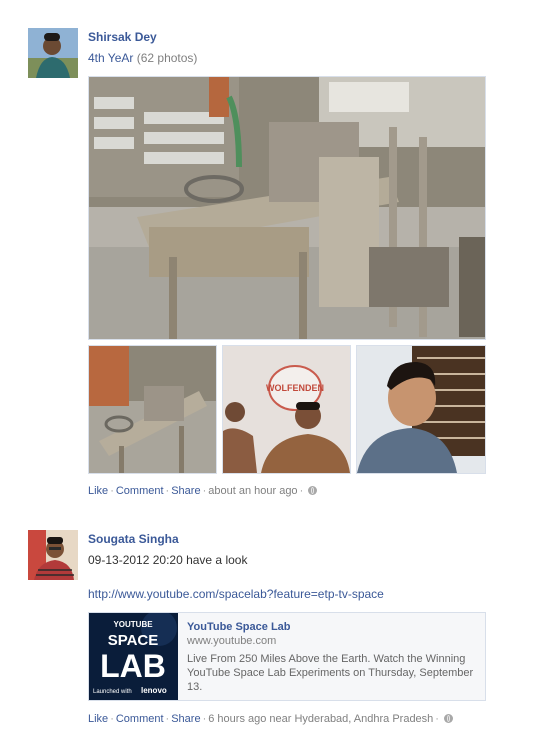 Image resolution: width=549 pixels, height=740 pixels. I want to click on thumb-text: Launched with, so click(112, 692).